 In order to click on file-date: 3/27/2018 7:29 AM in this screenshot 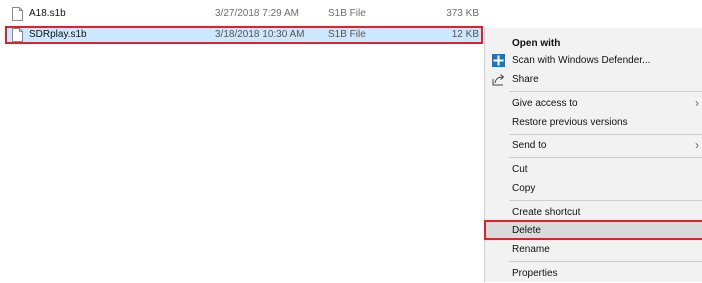, I will do `click(257, 13)`.